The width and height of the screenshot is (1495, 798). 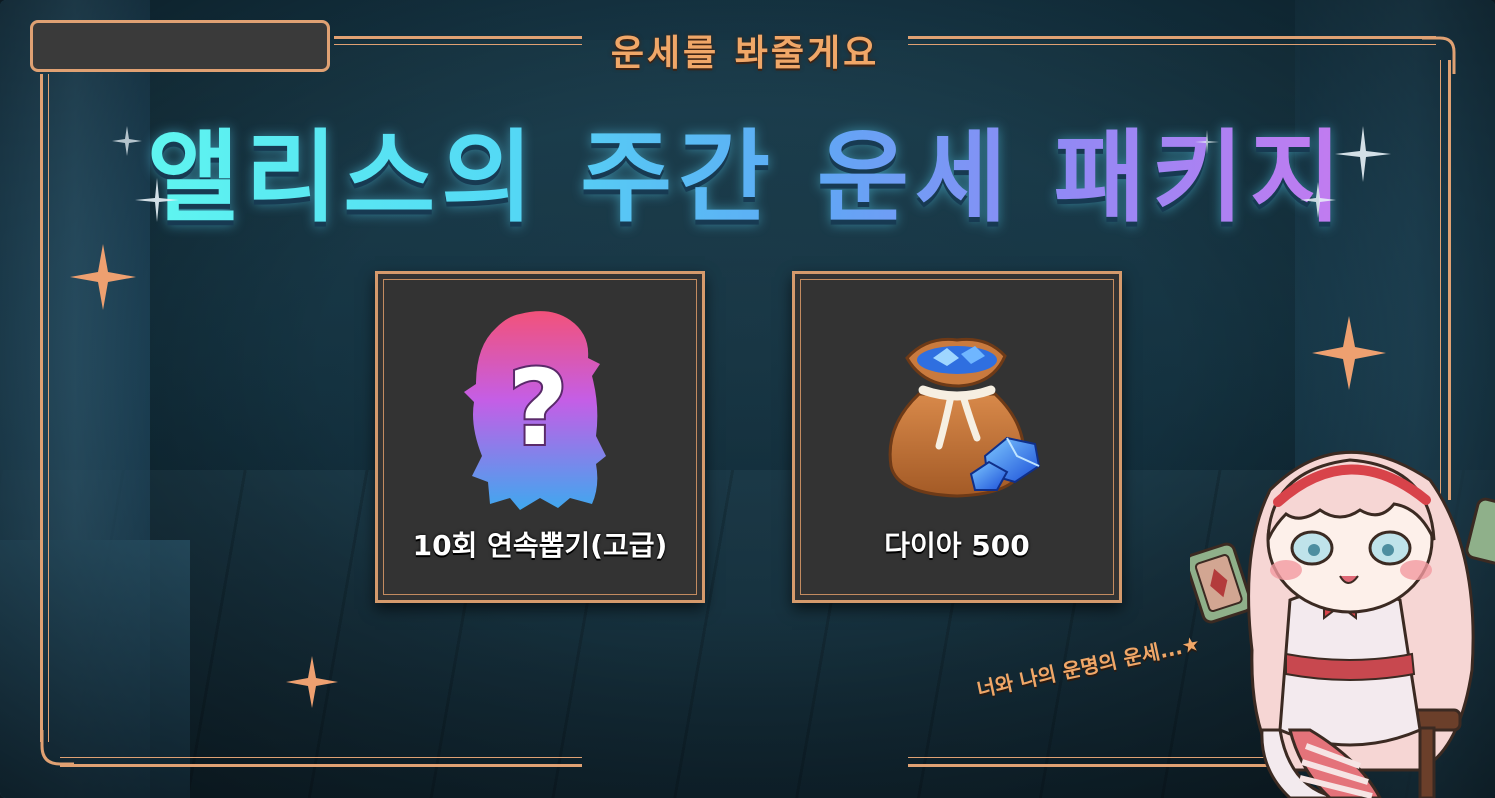 I want to click on alice-character-illustration, so click(x=1342, y=624).